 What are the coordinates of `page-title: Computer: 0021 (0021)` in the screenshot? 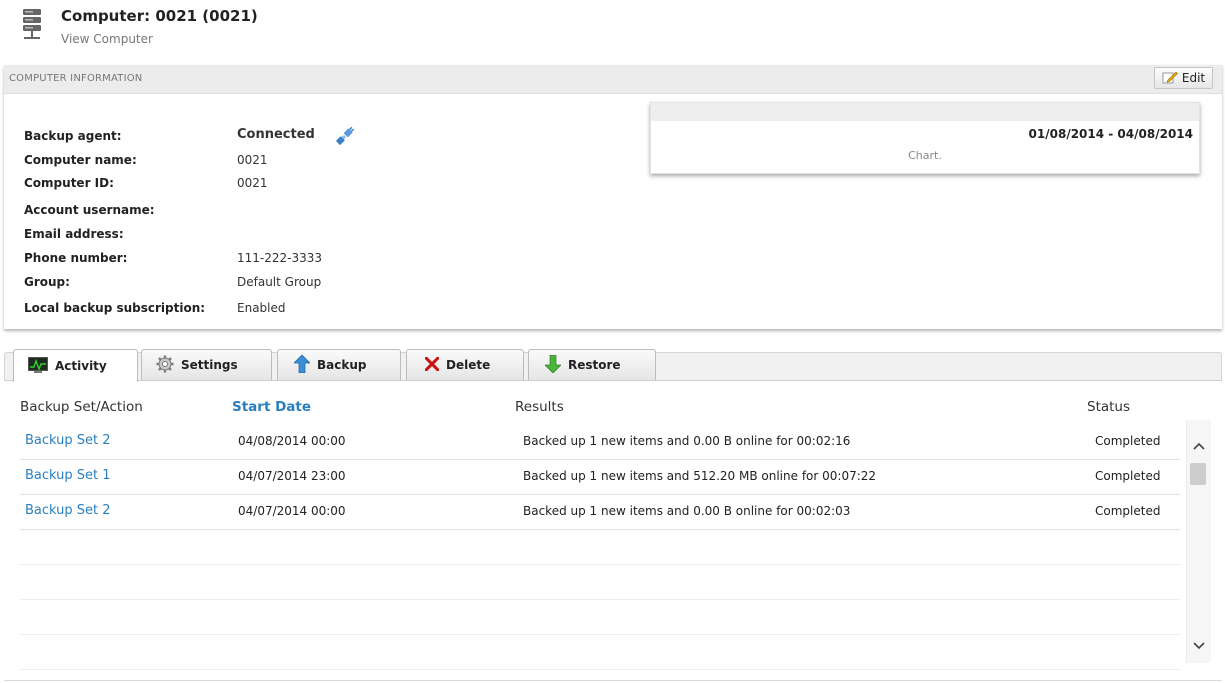 It's located at (159, 16).